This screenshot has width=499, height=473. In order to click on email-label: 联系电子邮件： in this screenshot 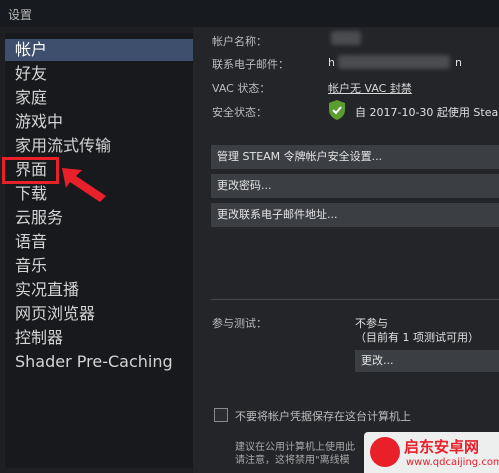, I will do `click(250, 64)`.